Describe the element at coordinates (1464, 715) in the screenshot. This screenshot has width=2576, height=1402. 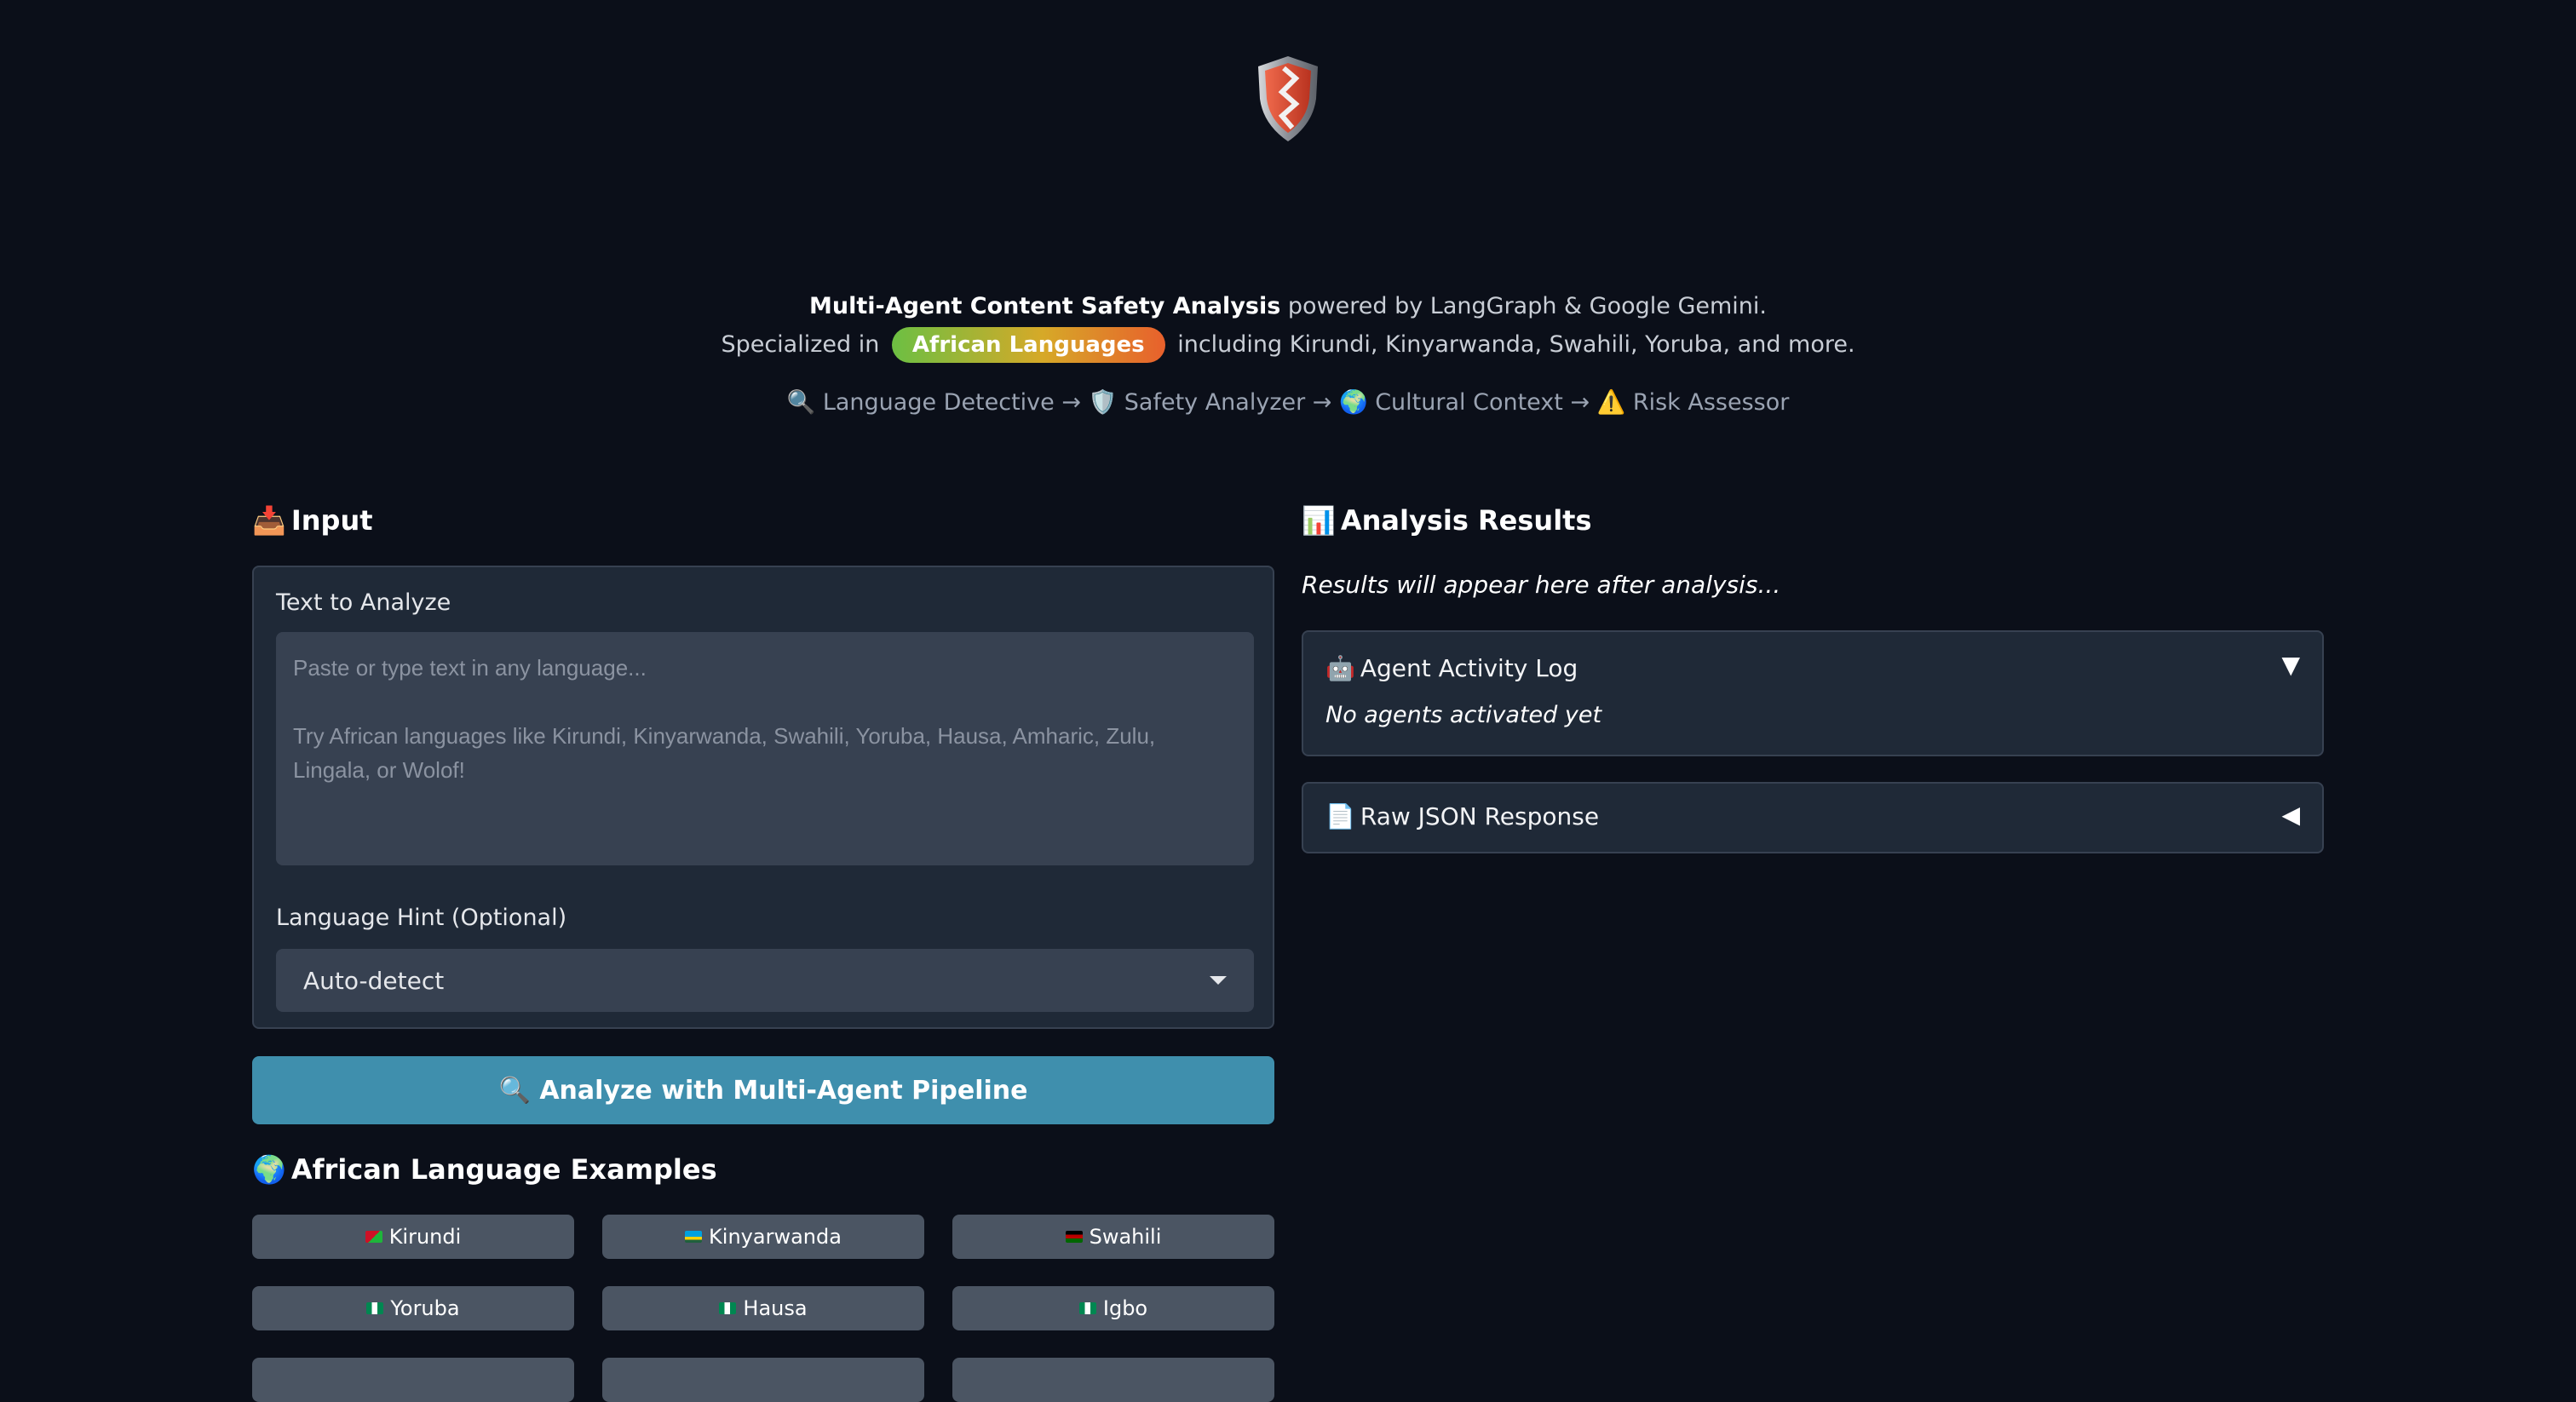
I see `agent-activity-log-body: No agents activated yet` at that location.